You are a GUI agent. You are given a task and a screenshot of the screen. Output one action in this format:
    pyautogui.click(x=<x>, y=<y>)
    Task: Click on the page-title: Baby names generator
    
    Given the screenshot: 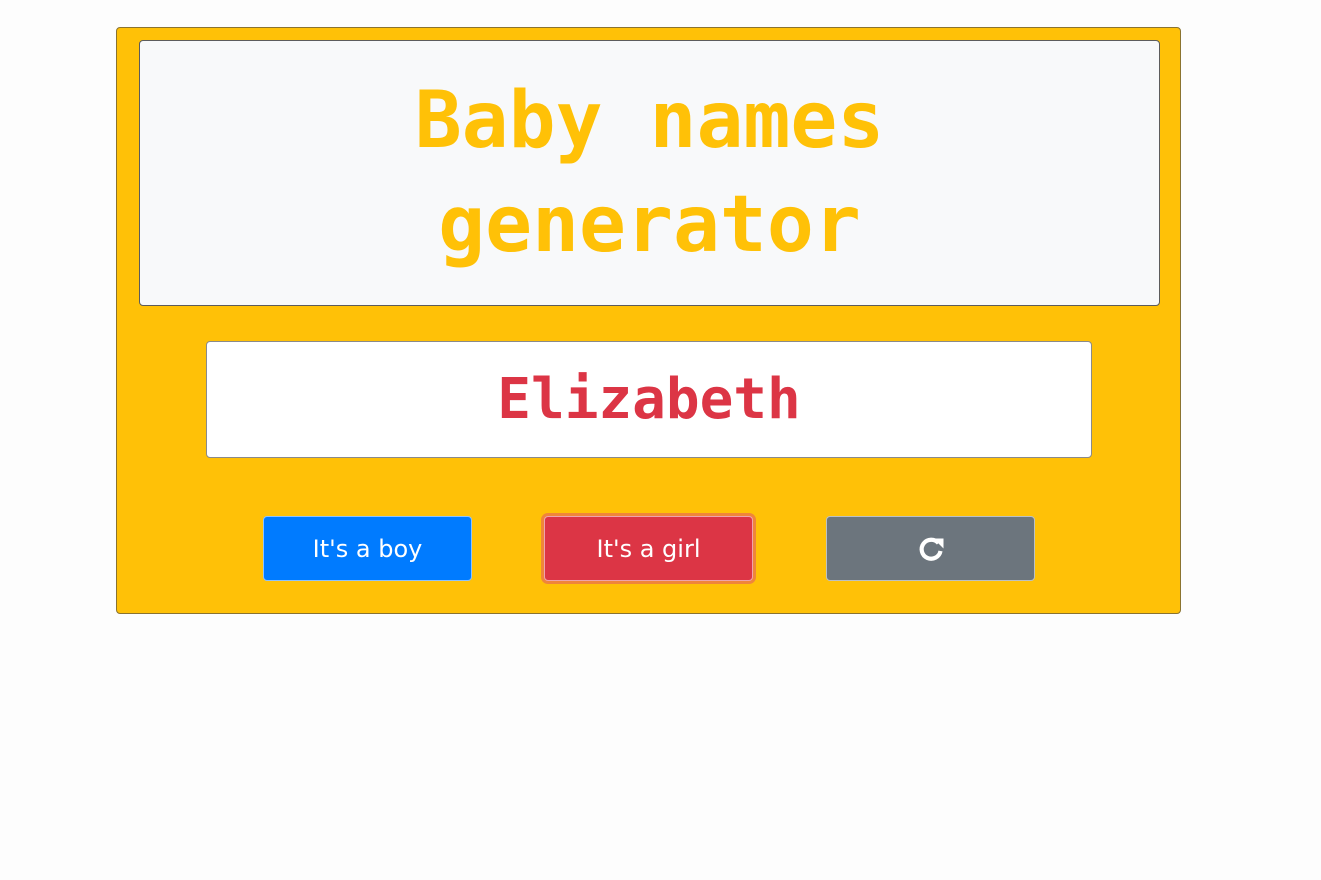 What is the action you would take?
    pyautogui.click(x=649, y=173)
    